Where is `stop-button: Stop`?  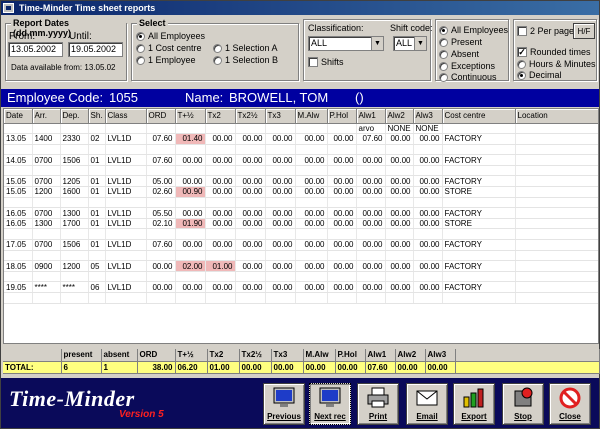 stop-button: Stop is located at coordinates (523, 404).